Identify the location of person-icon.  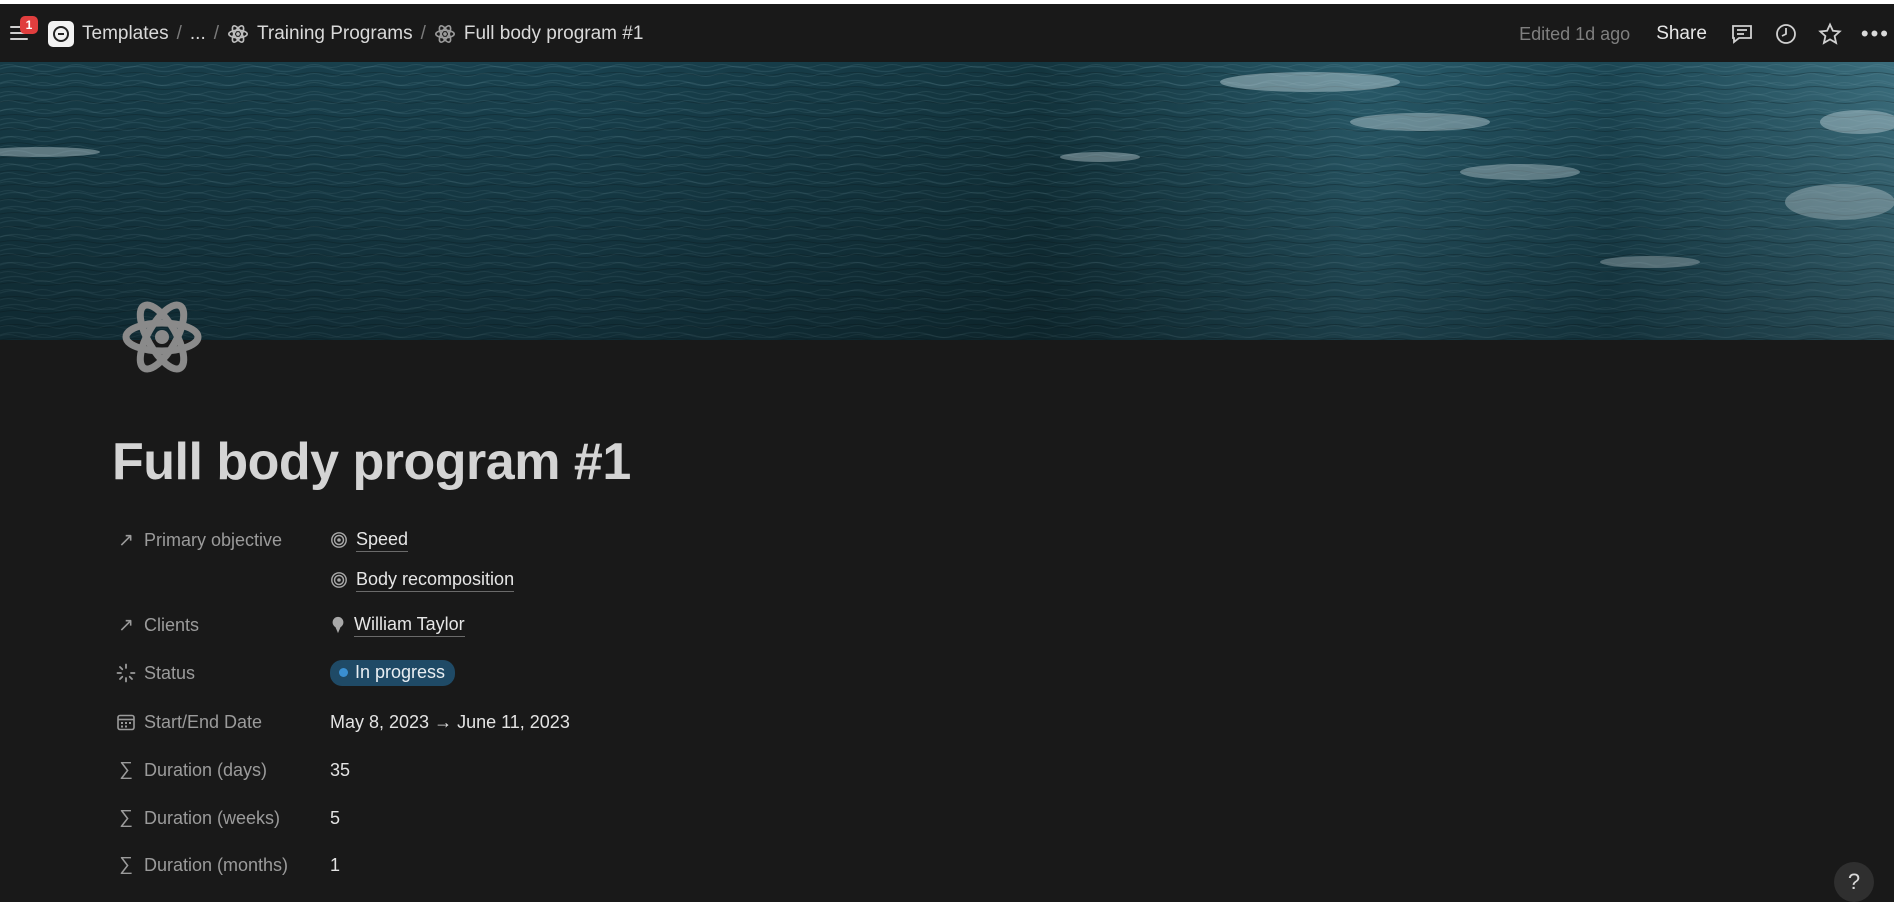
(338, 625).